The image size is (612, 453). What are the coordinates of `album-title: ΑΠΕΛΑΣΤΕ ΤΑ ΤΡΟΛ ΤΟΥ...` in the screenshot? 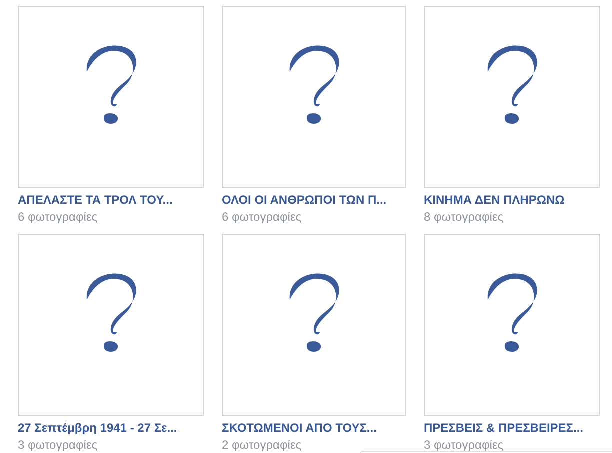 It's located at (95, 200).